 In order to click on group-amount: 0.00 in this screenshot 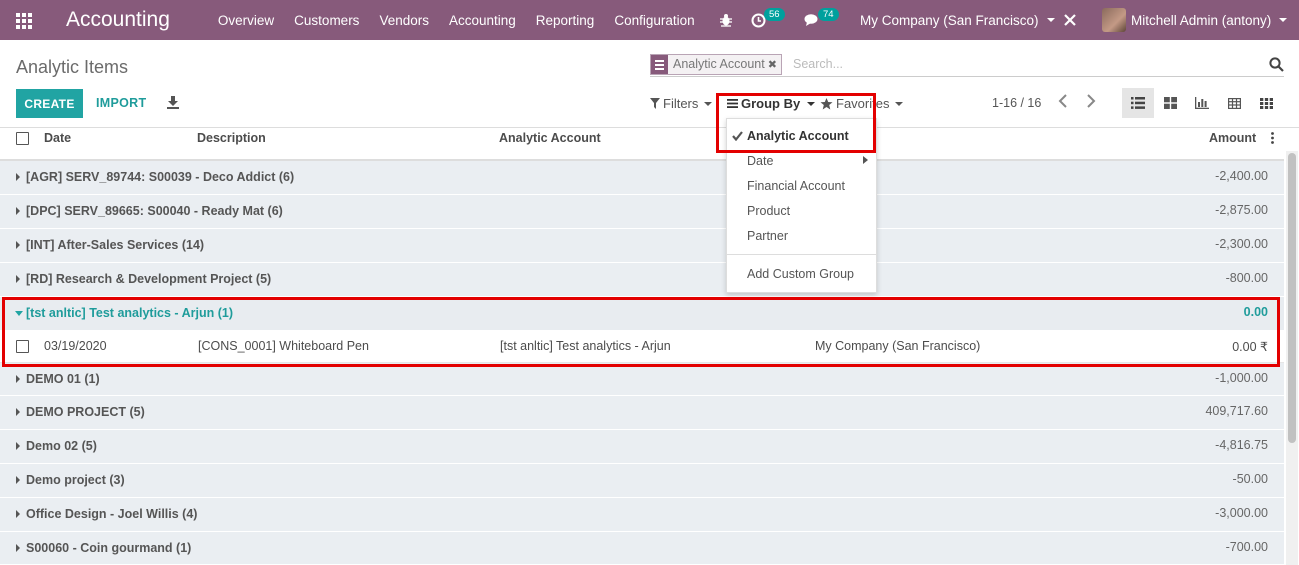, I will do `click(1255, 312)`.